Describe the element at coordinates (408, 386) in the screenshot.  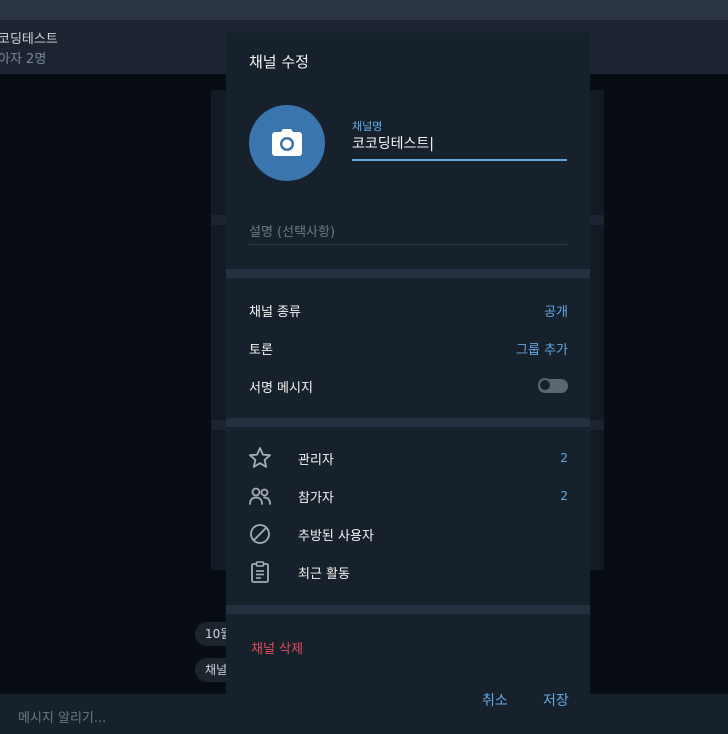
I see `signature-row: 서명 메시지` at that location.